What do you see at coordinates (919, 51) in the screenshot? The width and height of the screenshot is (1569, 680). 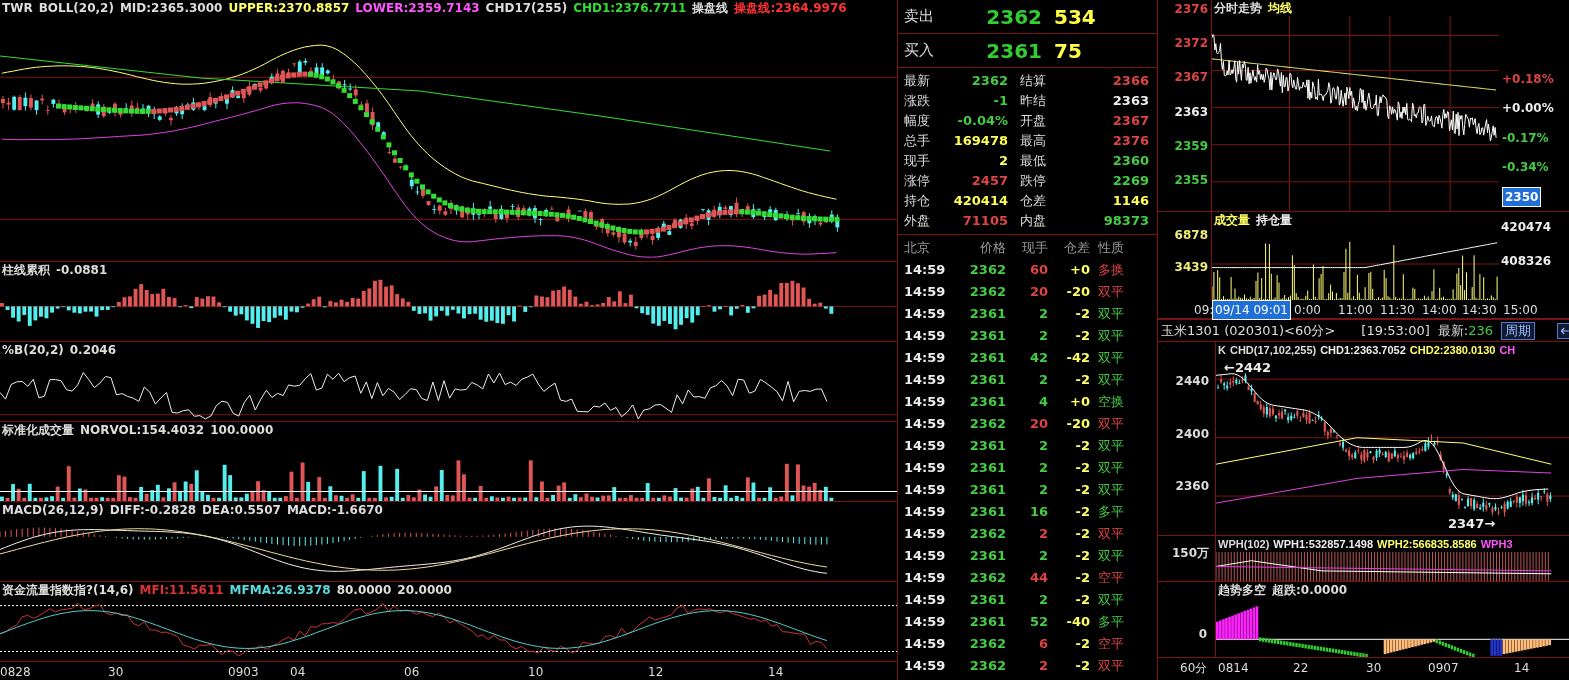 I see `order-label: 买入` at bounding box center [919, 51].